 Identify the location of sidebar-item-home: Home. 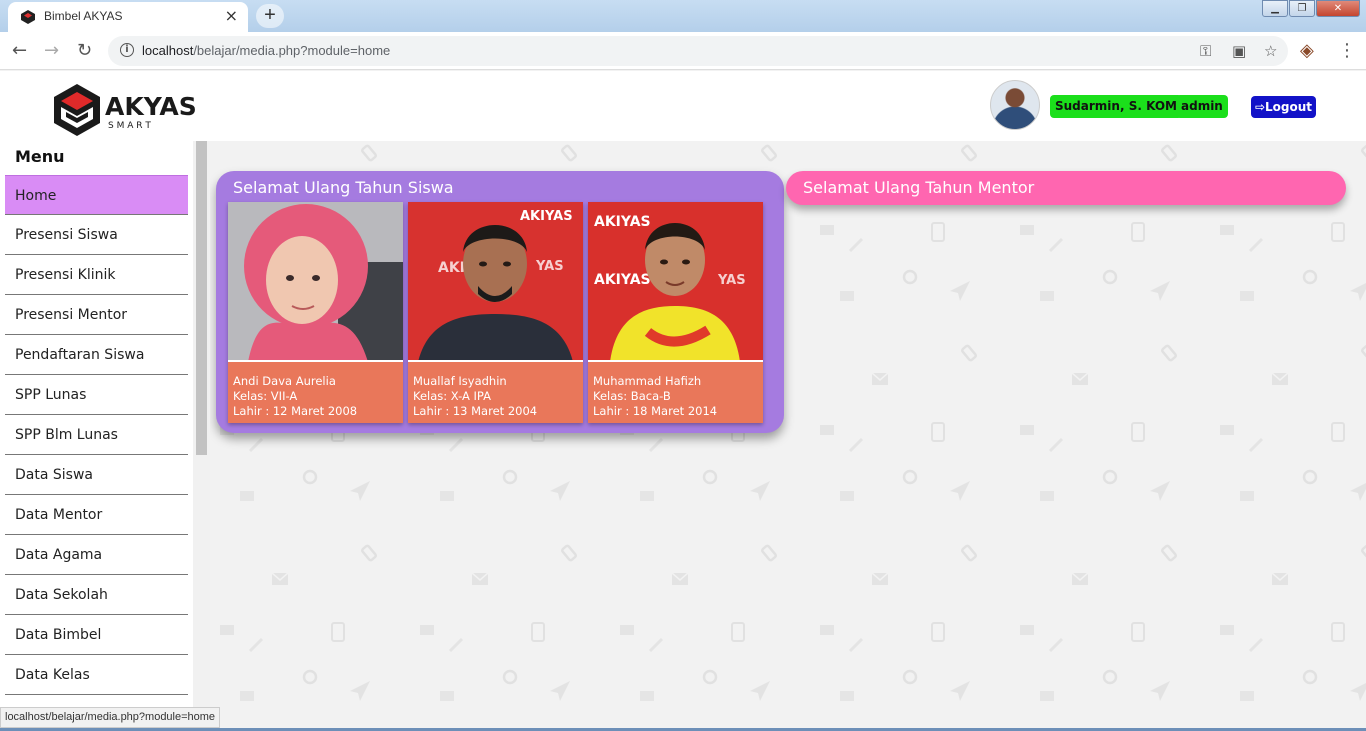
(96, 195).